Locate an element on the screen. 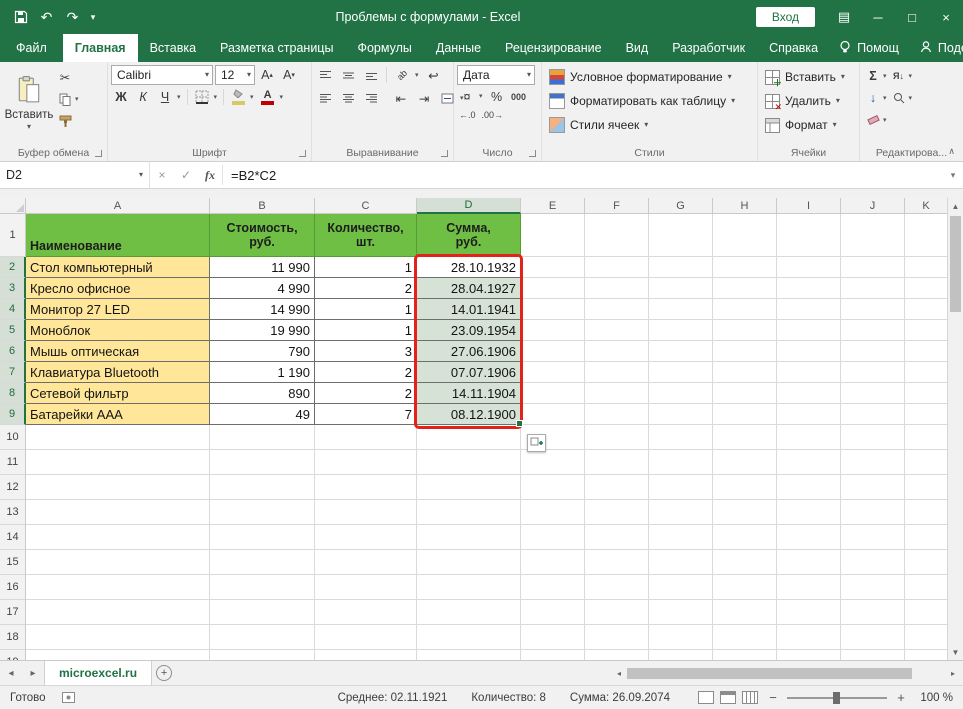 The height and width of the screenshot is (709, 963). cell-E7 is located at coordinates (553, 372).